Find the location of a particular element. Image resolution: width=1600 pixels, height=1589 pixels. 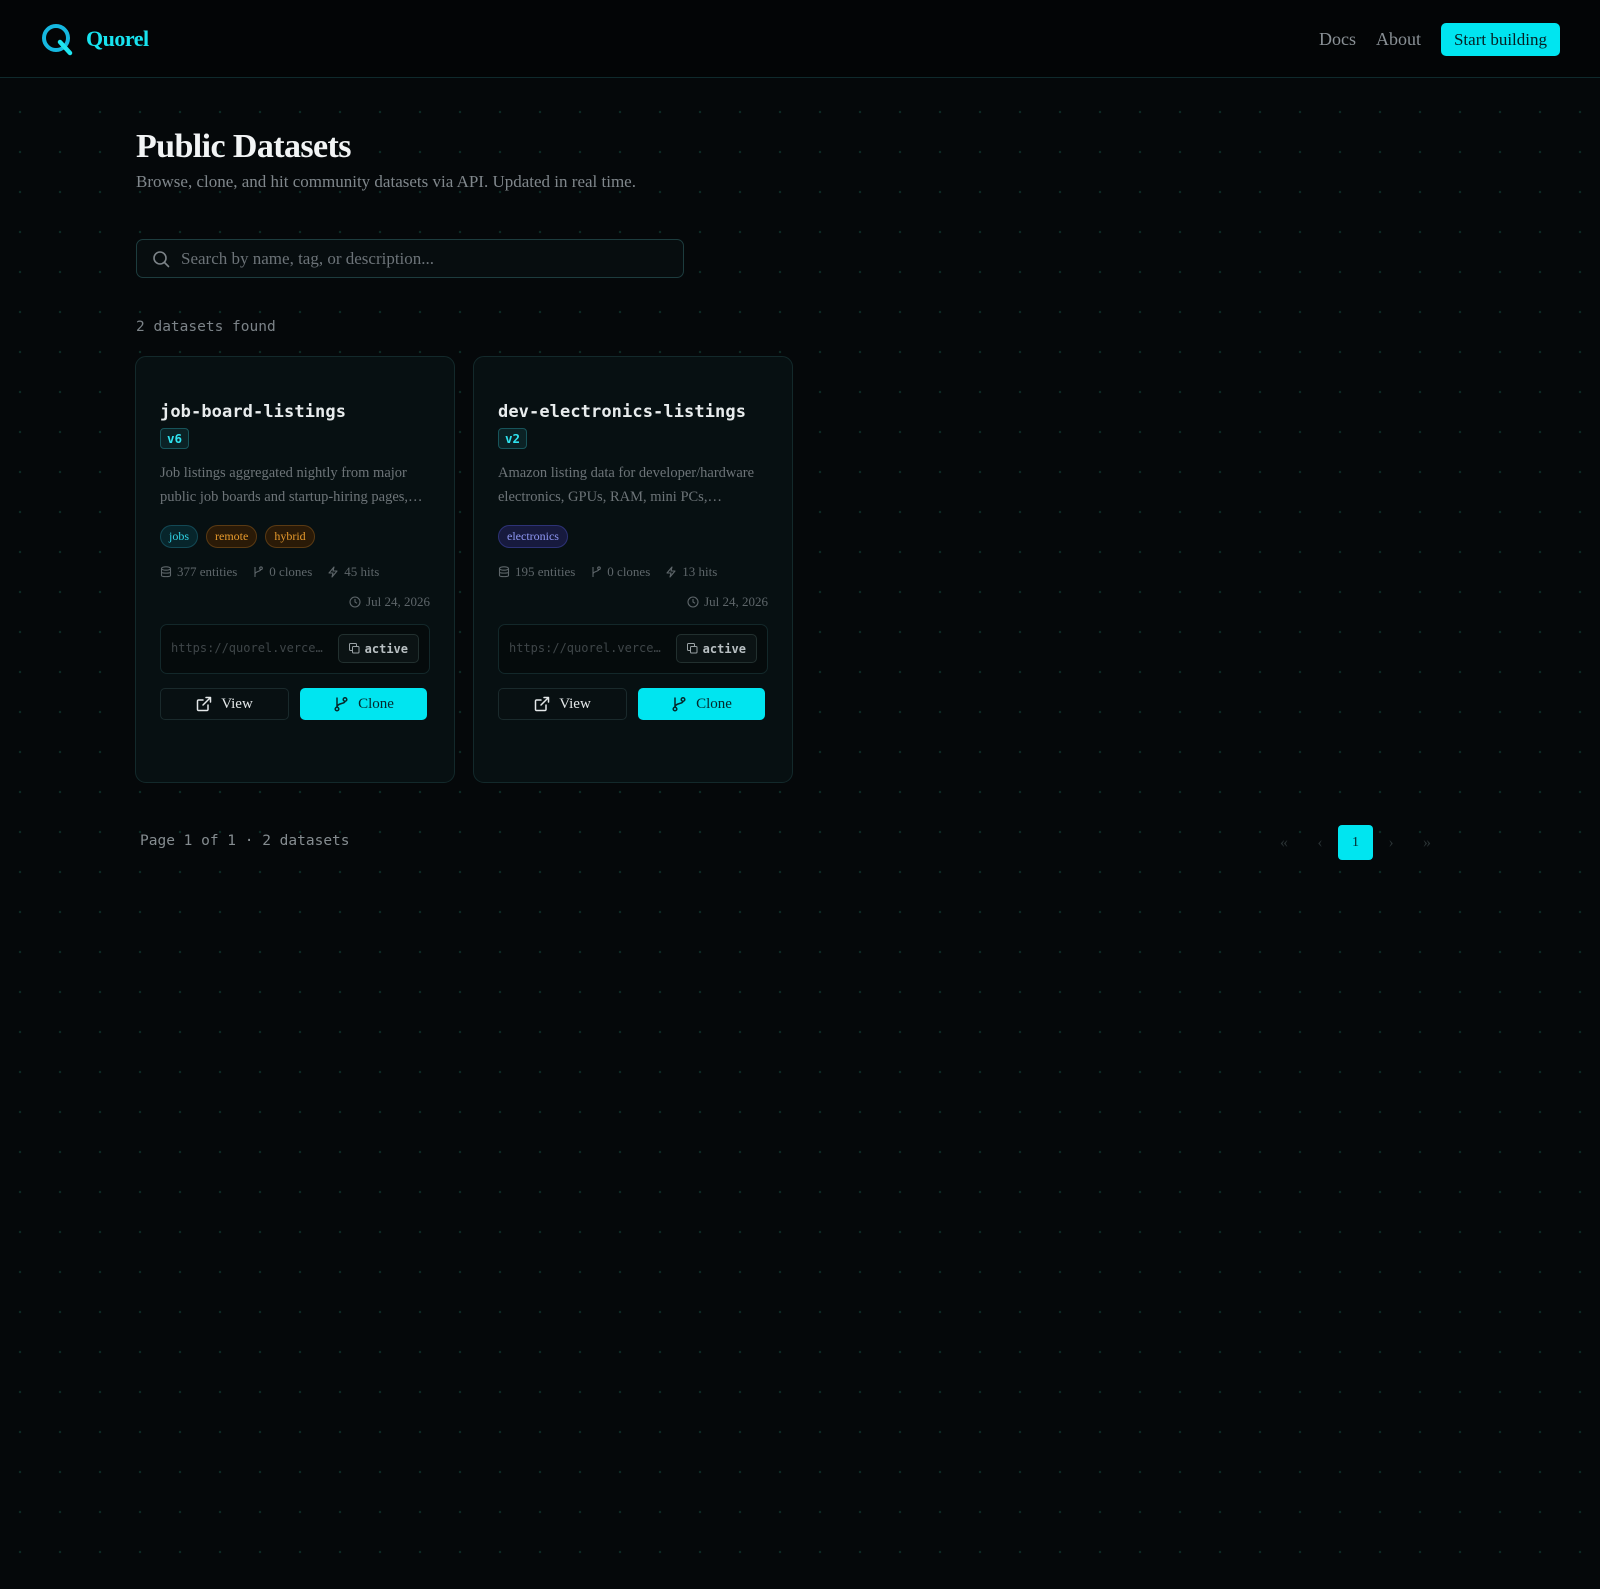

entities-count: 195 entities is located at coordinates (545, 571).